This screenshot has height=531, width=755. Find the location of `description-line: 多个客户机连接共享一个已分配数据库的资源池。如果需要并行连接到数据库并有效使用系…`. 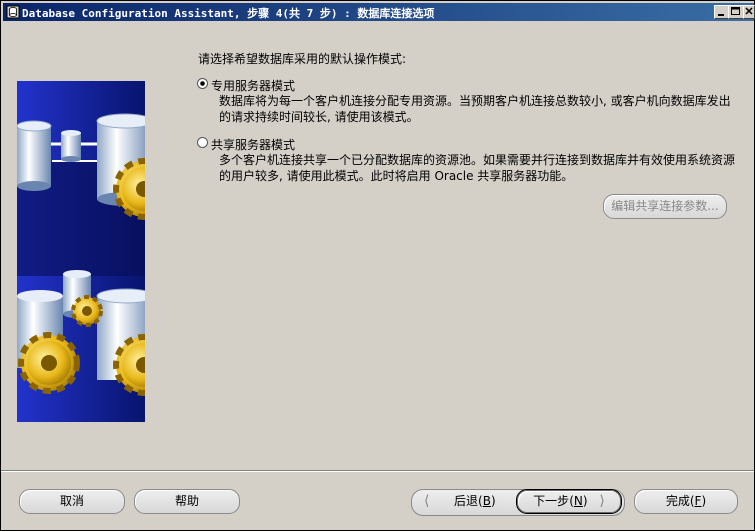

description-line: 多个客户机连接共享一个已分配数据库的资源池。如果需要并行连接到数据库并有效使用系… is located at coordinates (477, 160).